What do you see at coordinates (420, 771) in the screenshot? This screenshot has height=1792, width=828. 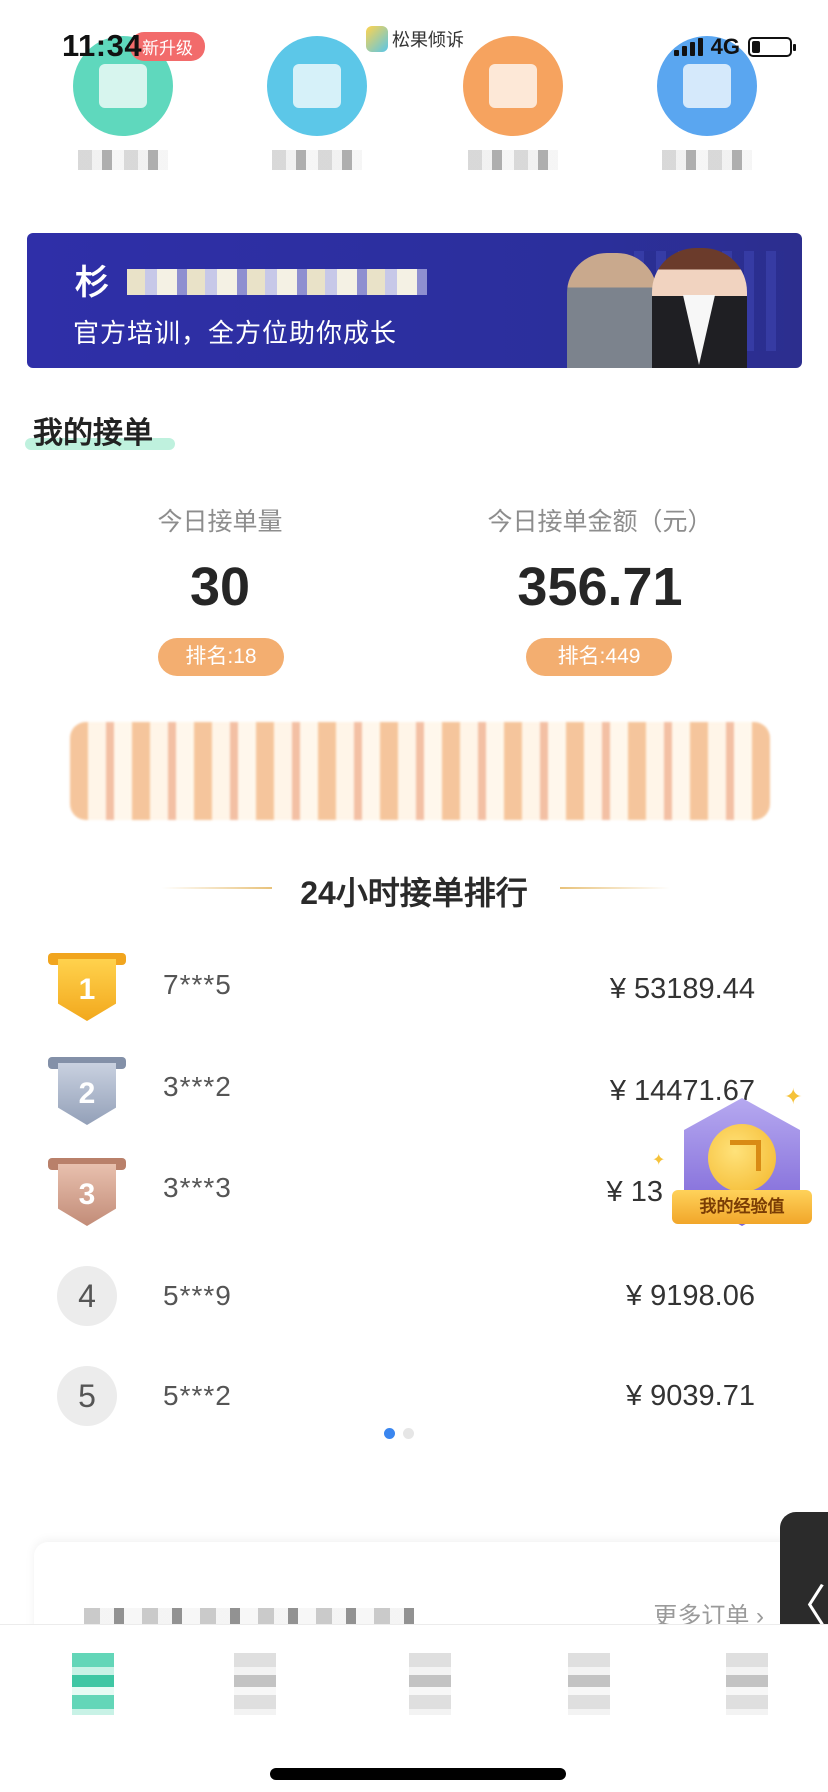 I see `notice-strip-obscured` at bounding box center [420, 771].